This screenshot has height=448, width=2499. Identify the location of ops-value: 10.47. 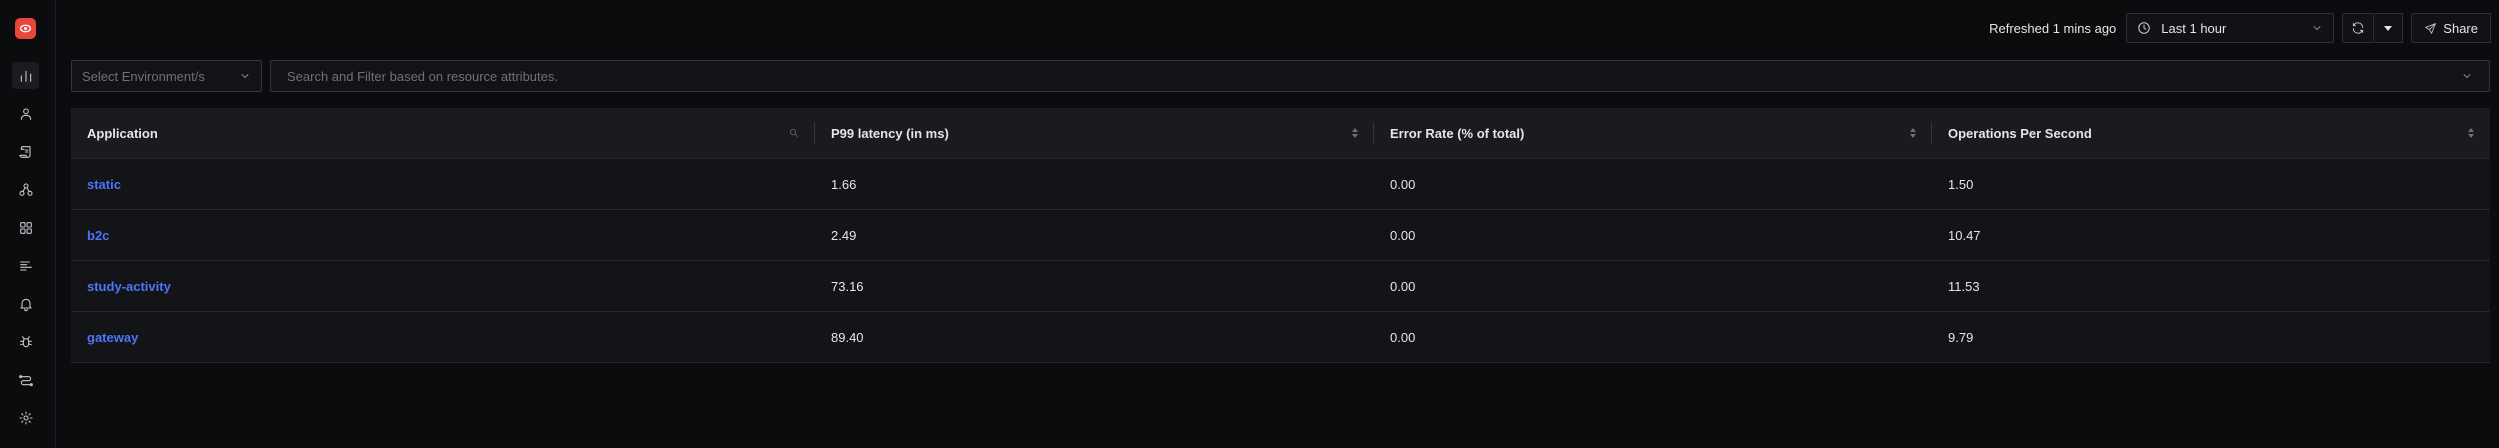
(1964, 235).